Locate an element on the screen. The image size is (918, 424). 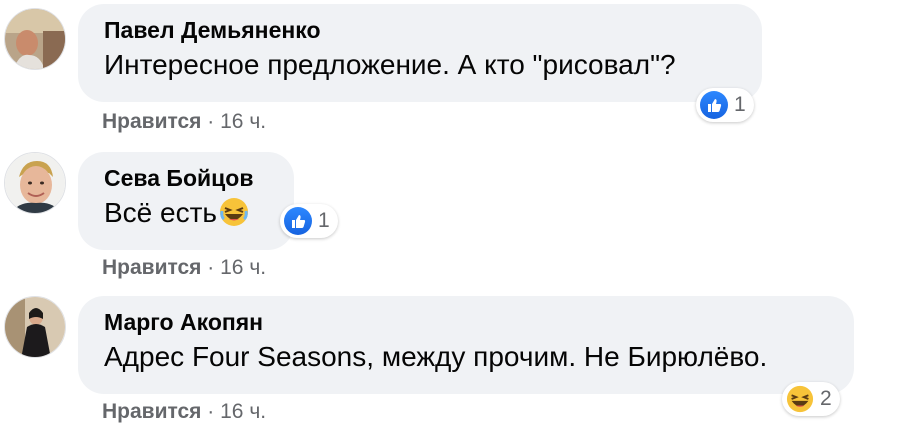
comment-text: Интересное предложение. А кто "рисовал"? is located at coordinates (390, 64).